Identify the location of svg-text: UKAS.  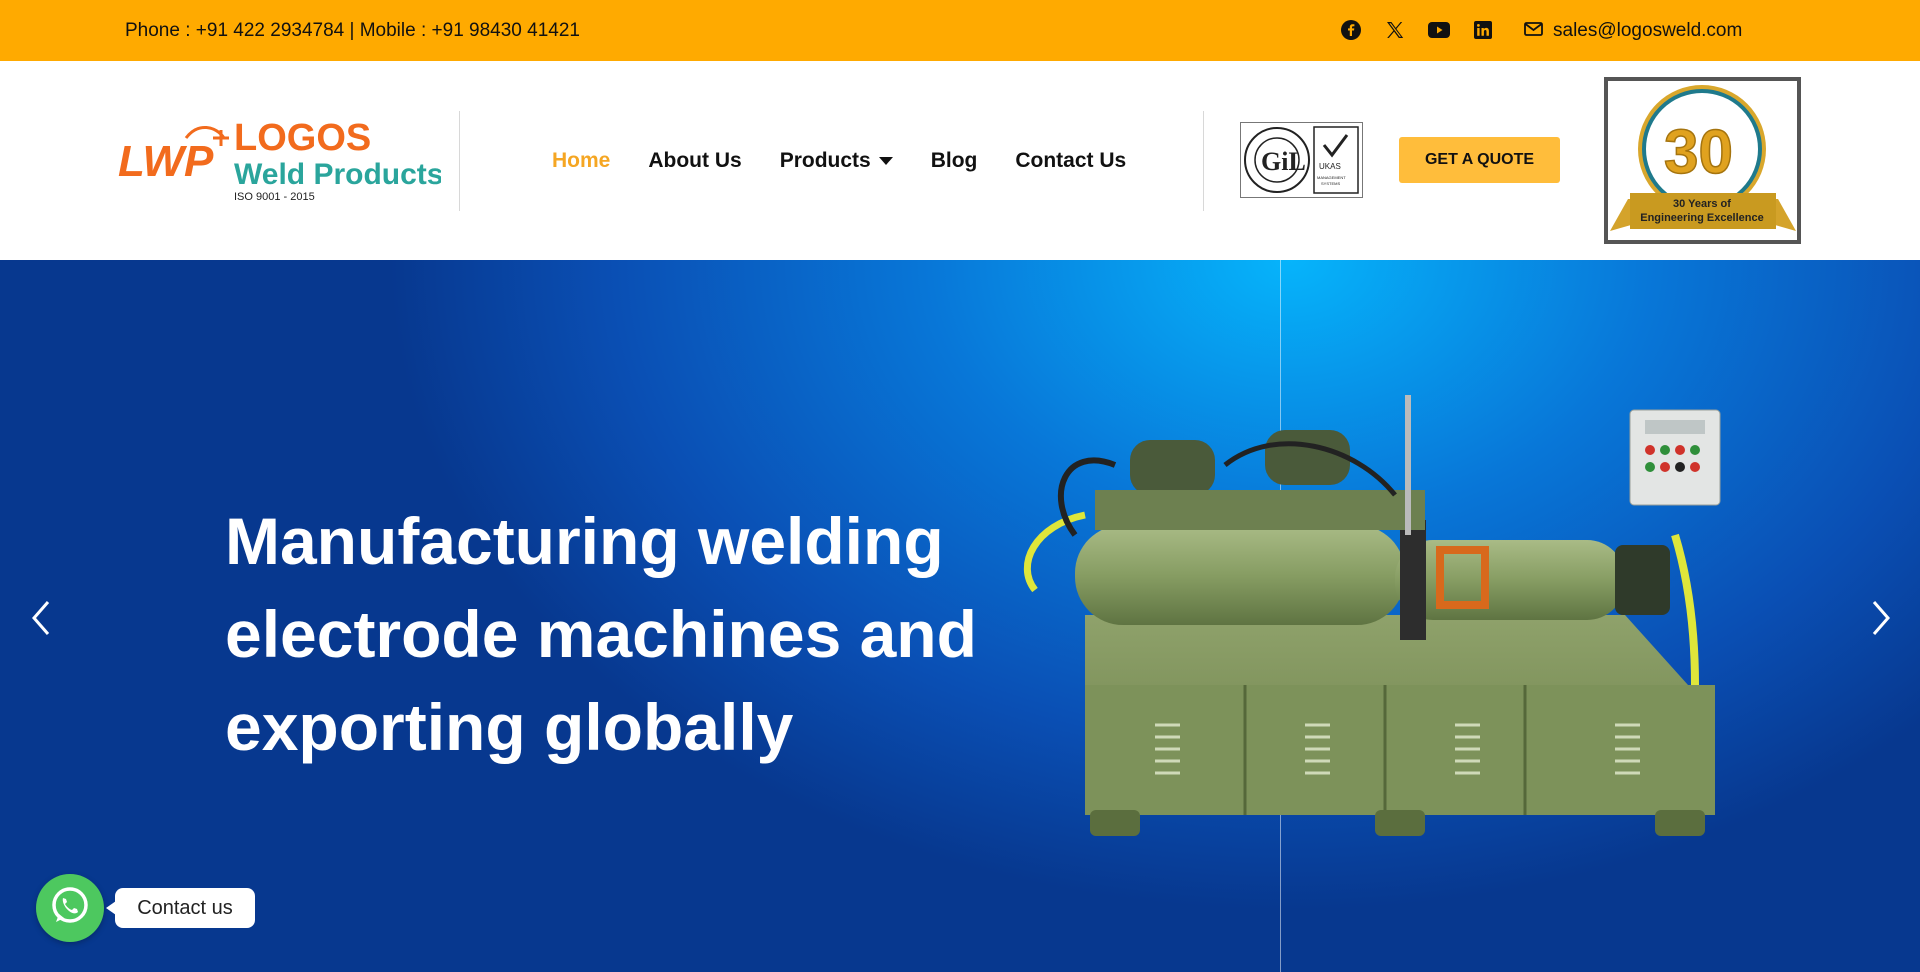
(1330, 166).